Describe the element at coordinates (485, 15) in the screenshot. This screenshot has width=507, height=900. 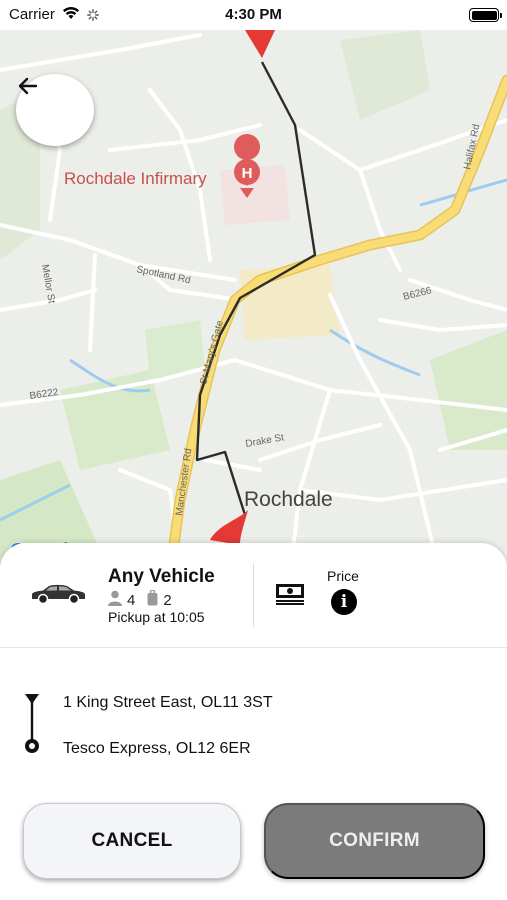
I see `battery-icon` at that location.